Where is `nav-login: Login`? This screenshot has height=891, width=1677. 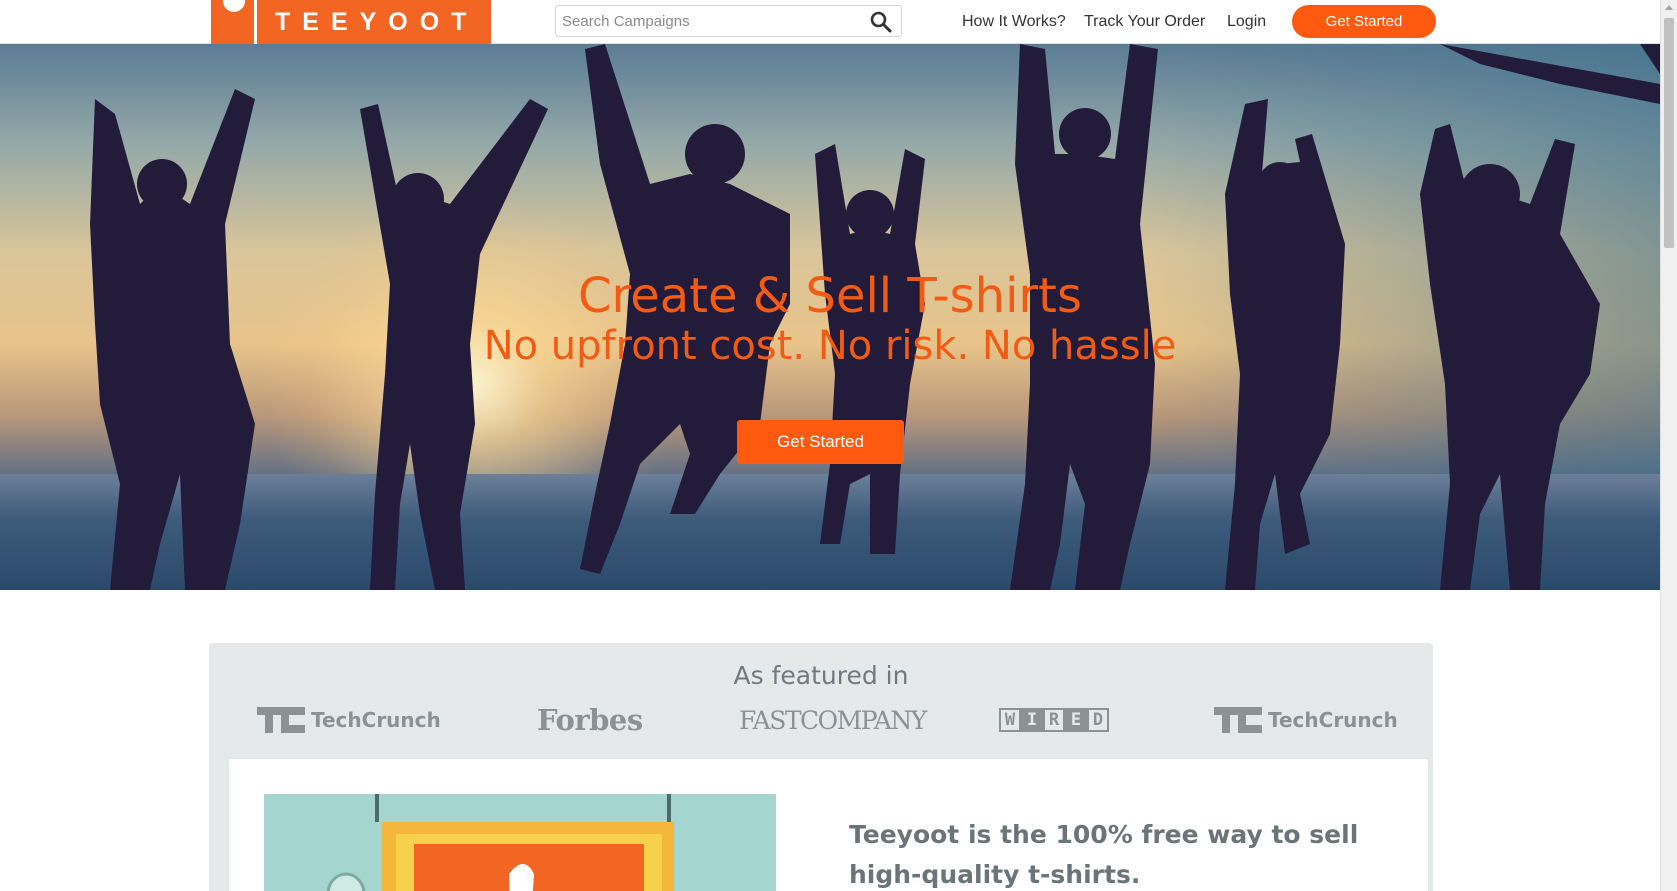 nav-login: Login is located at coordinates (1246, 22).